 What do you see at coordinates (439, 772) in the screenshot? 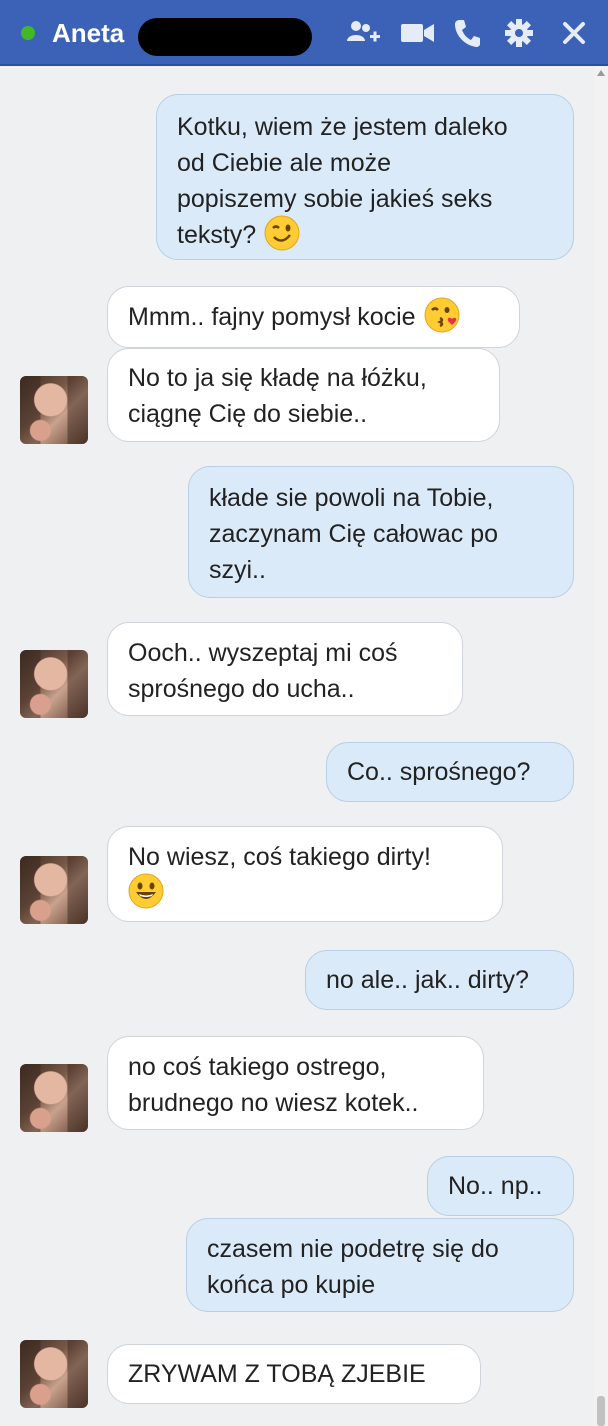
I see `message-text: Co.. sprośnego?` at bounding box center [439, 772].